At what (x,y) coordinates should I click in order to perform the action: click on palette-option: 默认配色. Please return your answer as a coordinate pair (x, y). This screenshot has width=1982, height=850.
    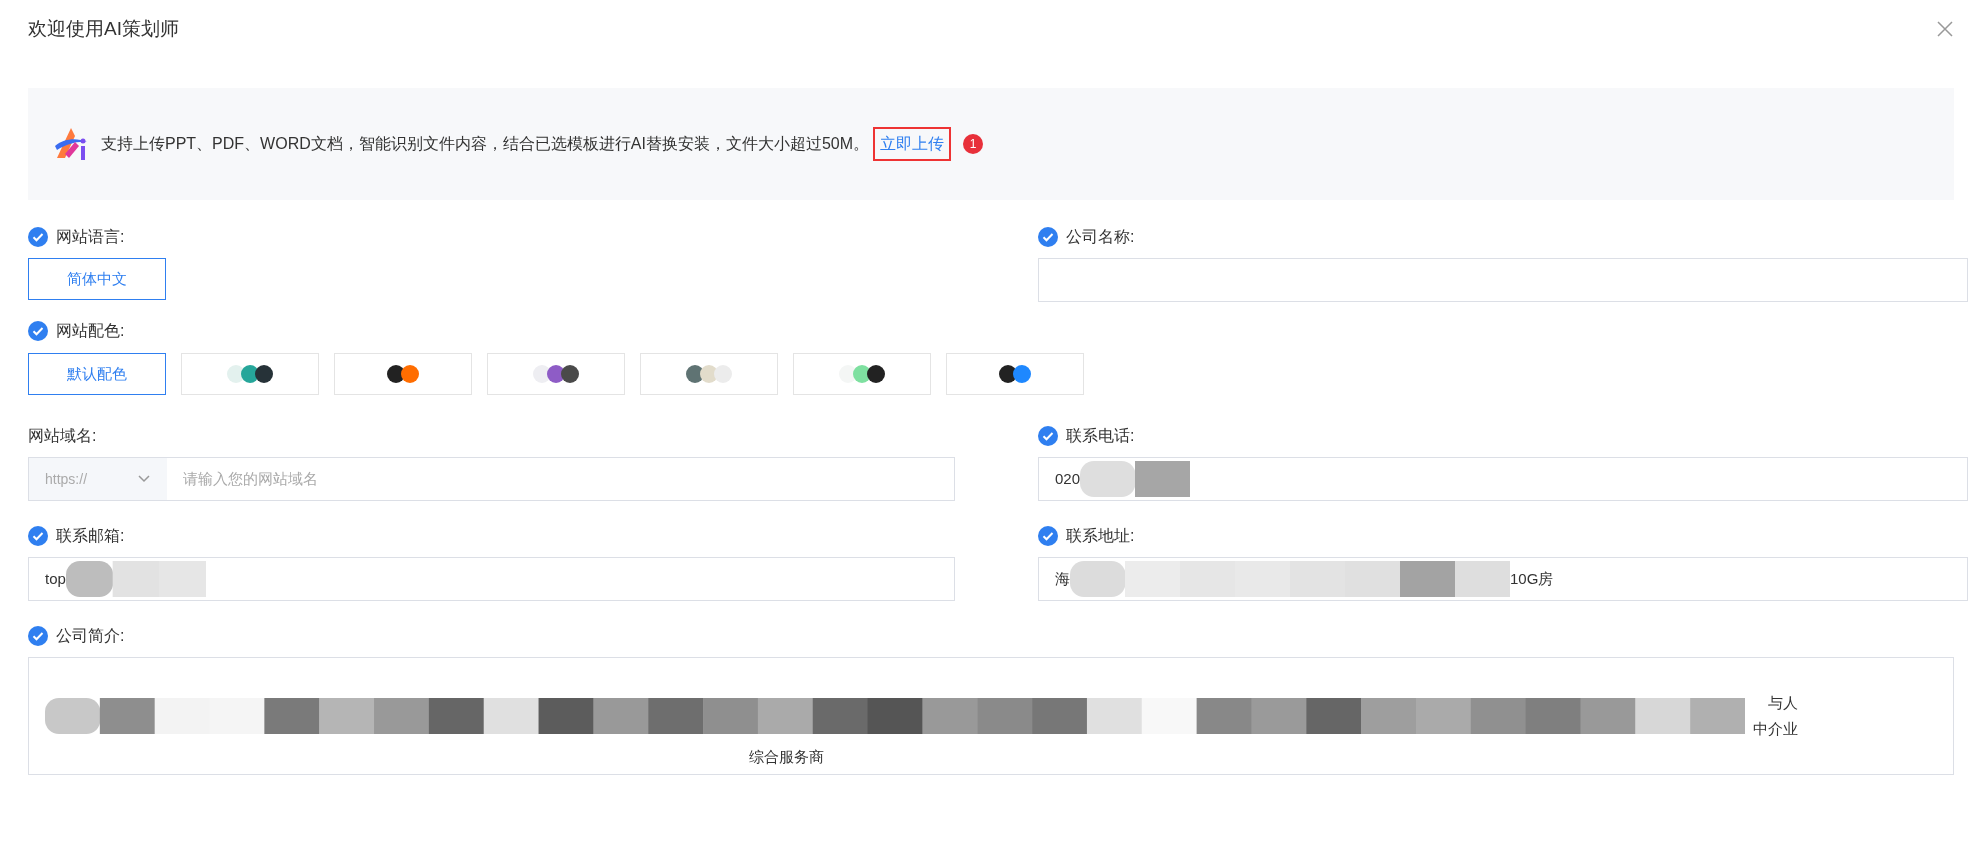
    Looking at the image, I should click on (97, 374).